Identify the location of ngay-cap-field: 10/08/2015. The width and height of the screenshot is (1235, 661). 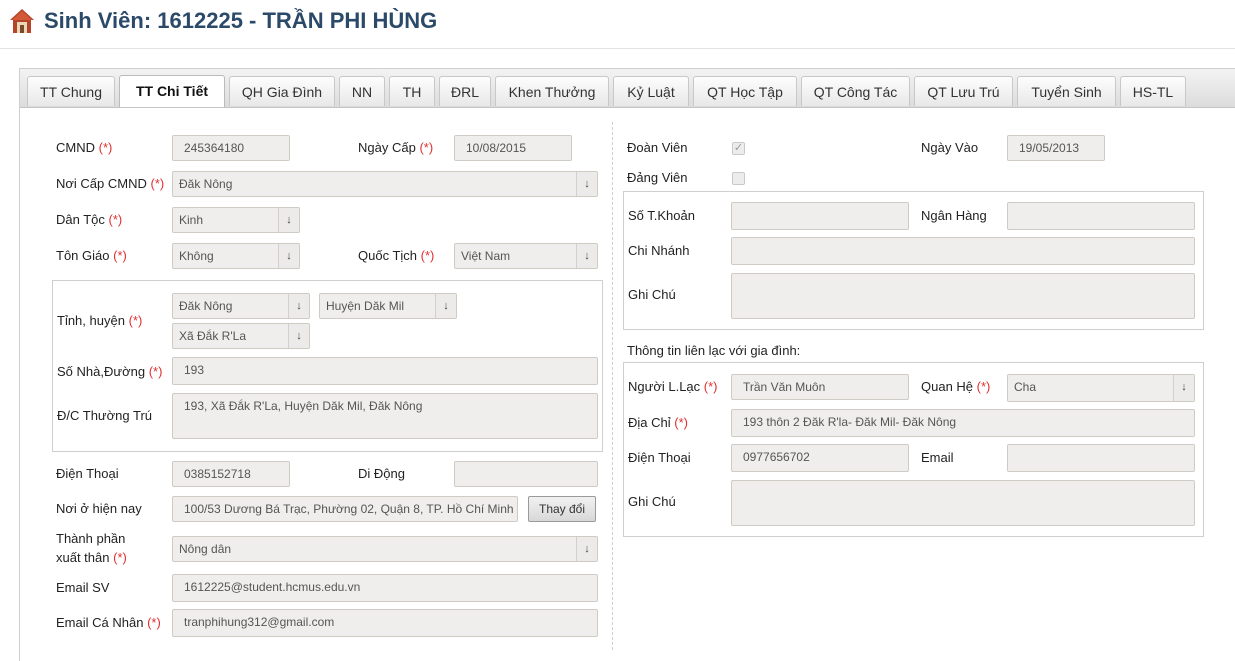
(513, 148).